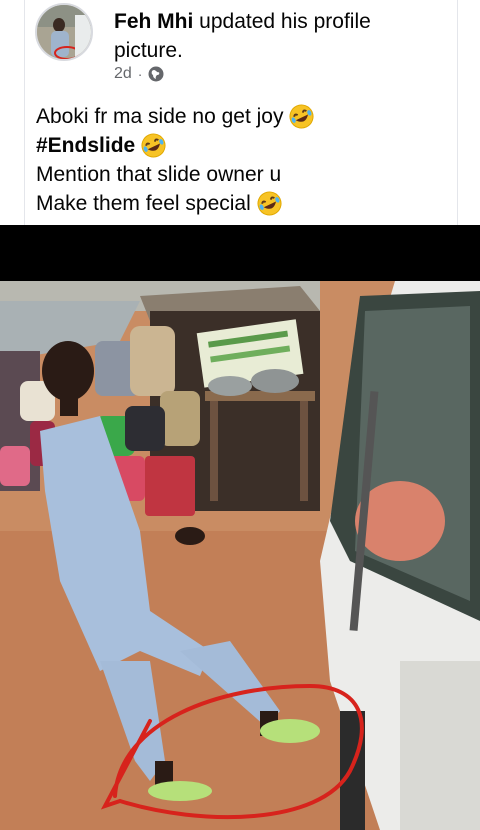 The width and height of the screenshot is (480, 830). I want to click on post-meta: 2d ·, so click(139, 74).